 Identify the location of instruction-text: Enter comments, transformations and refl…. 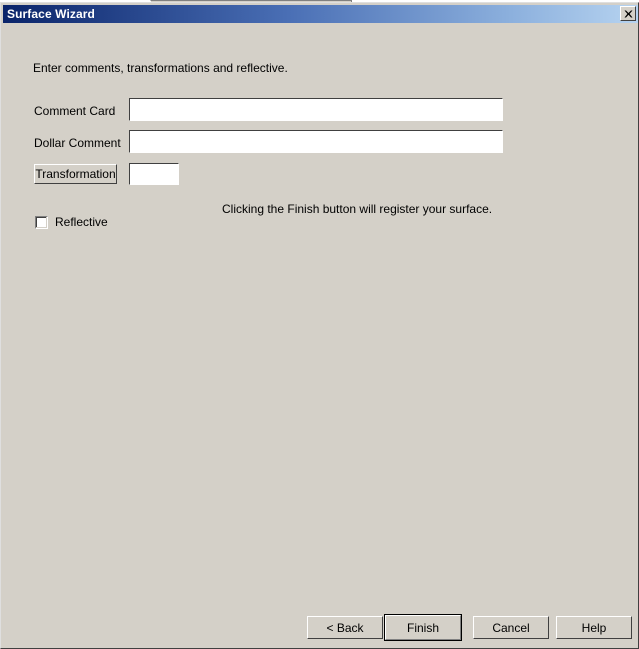
(160, 68).